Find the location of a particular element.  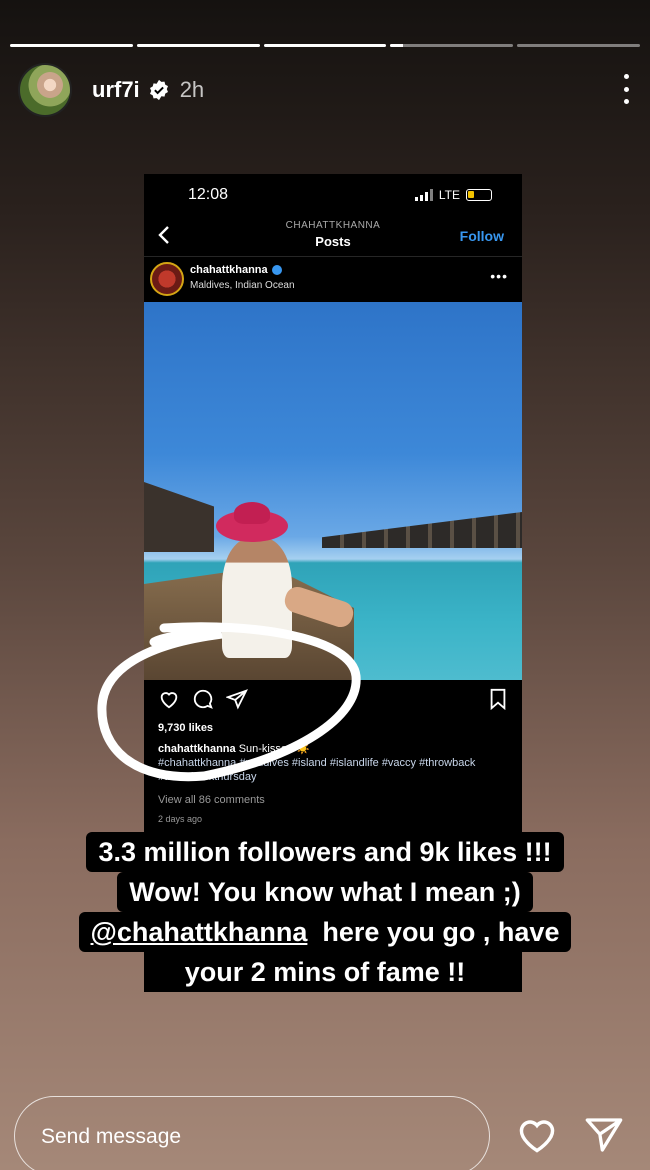

story-progress is located at coordinates (325, 45).